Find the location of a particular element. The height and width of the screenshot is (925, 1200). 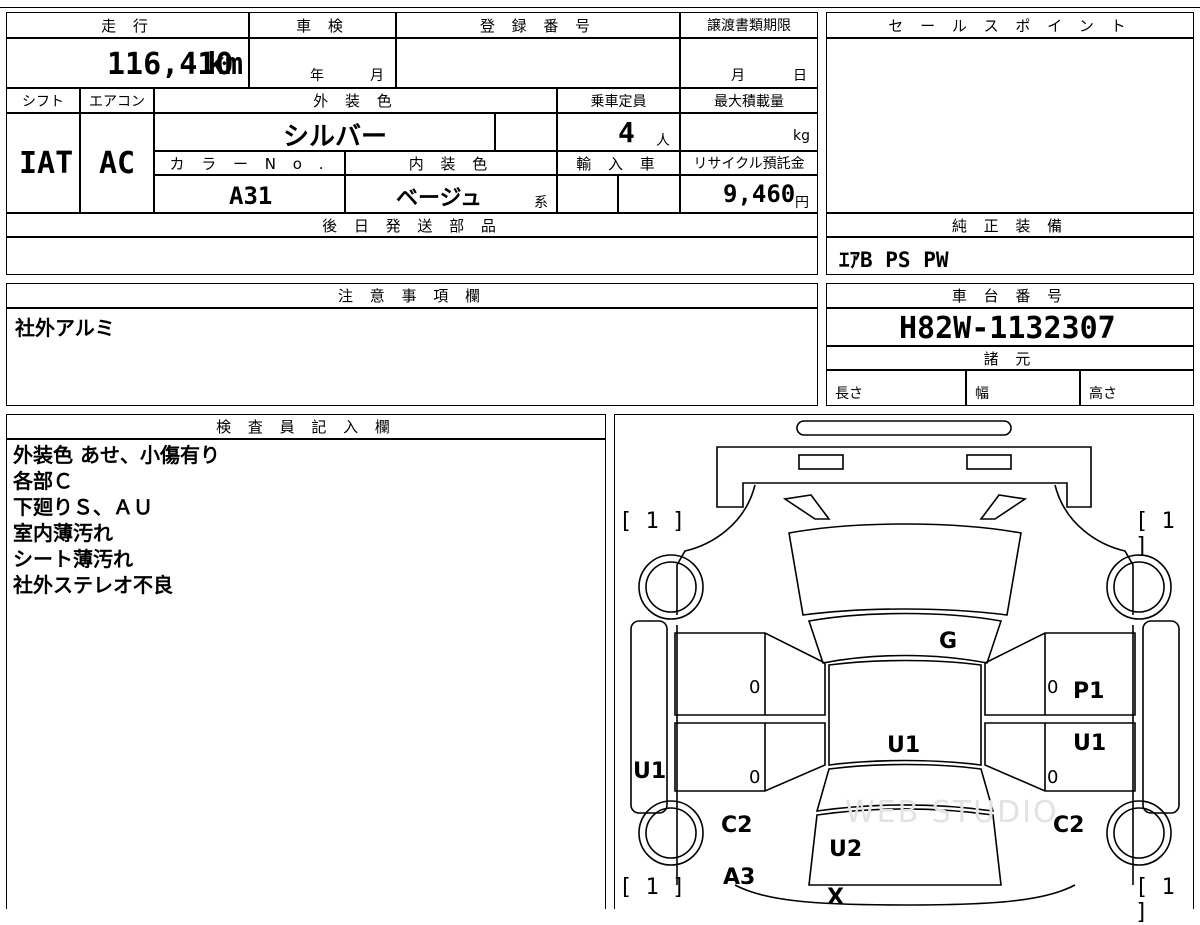

color-no-value: A31 is located at coordinates (251, 196).